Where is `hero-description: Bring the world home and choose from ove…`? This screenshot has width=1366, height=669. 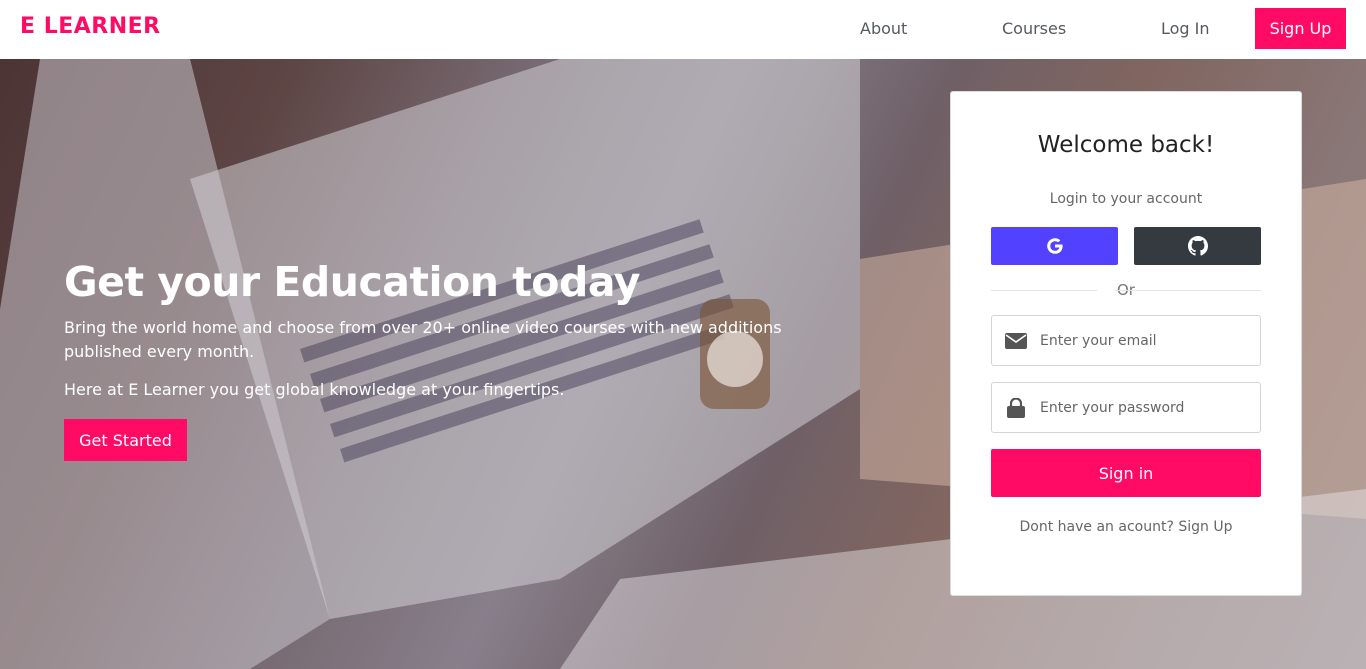 hero-description: Bring the world home and choose from ove… is located at coordinates (423, 339).